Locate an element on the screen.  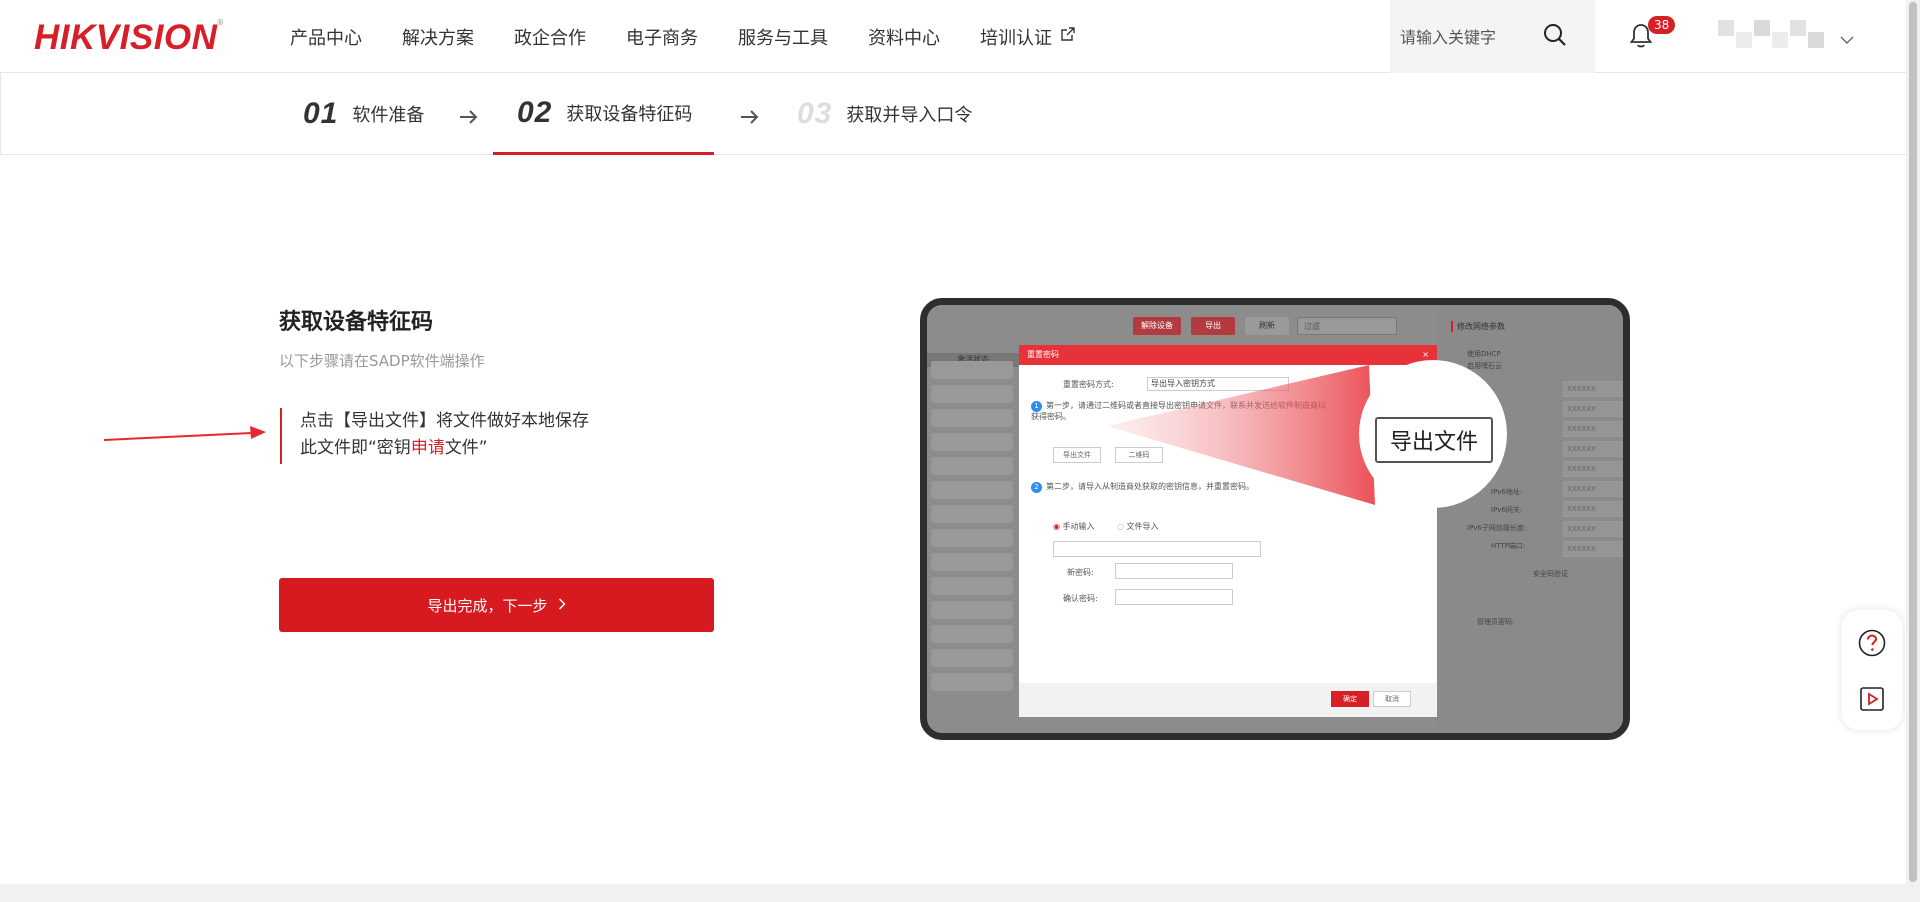
instruction-line-2: 此文件即“密钥申请文件” is located at coordinates (444, 448).